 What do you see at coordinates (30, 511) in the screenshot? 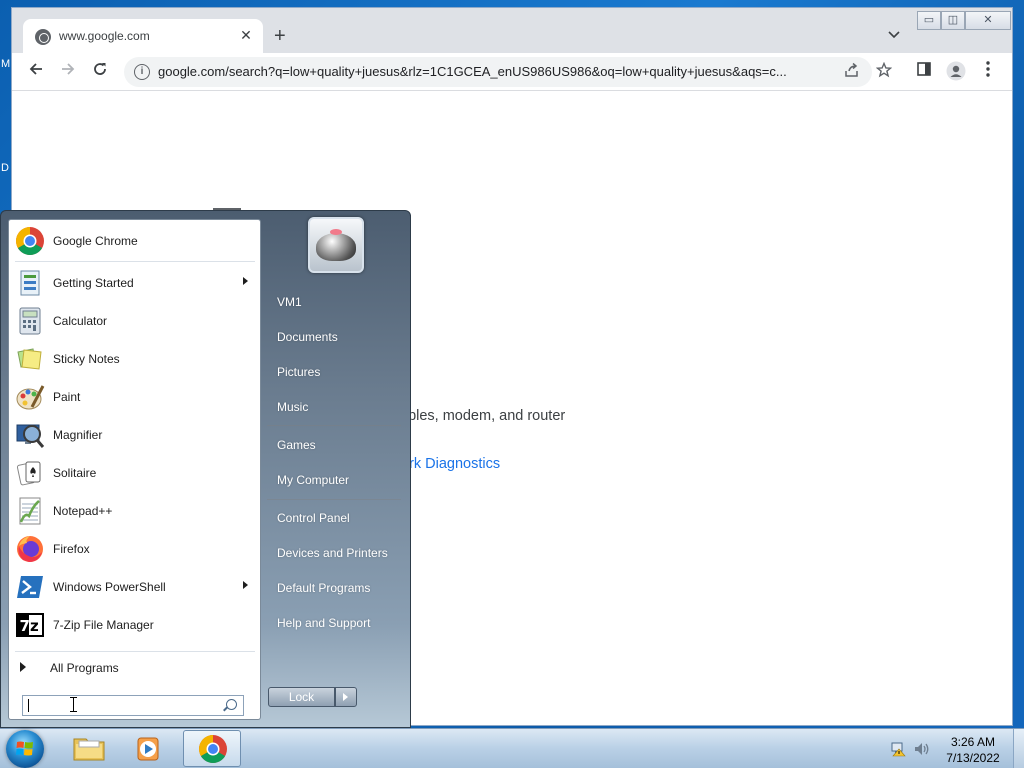
I see `notepadpp-icon` at bounding box center [30, 511].